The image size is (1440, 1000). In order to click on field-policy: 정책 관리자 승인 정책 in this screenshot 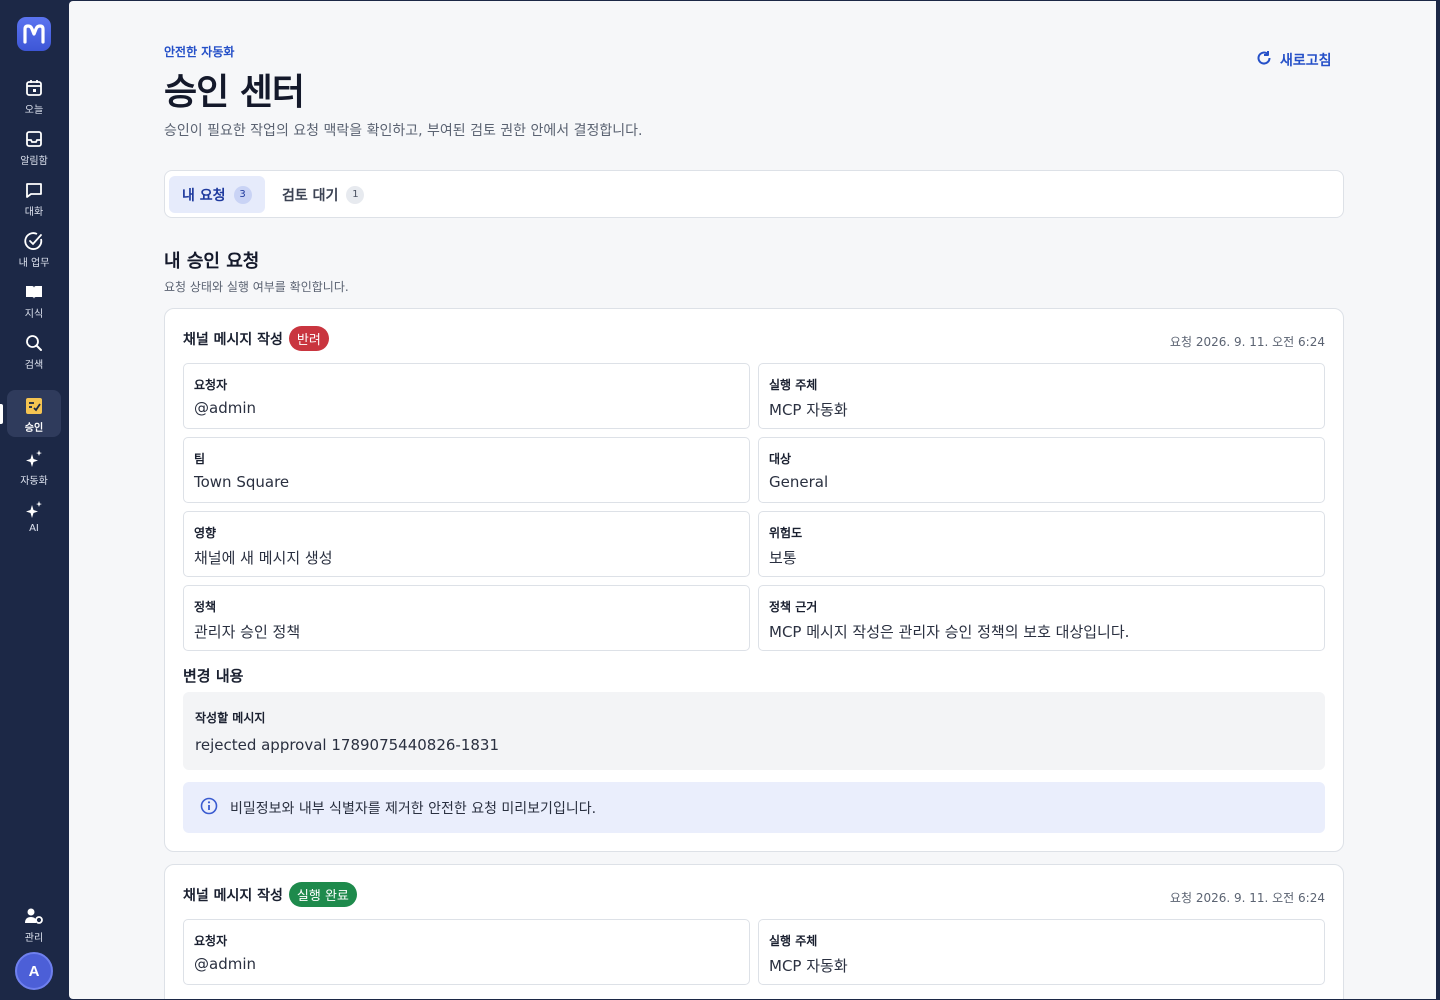, I will do `click(466, 618)`.